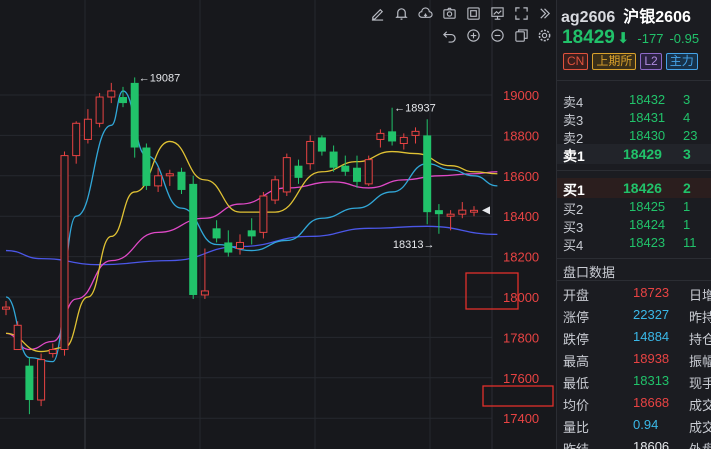  Describe the element at coordinates (651, 444) in the screenshot. I see `stat-value: 18606` at that location.